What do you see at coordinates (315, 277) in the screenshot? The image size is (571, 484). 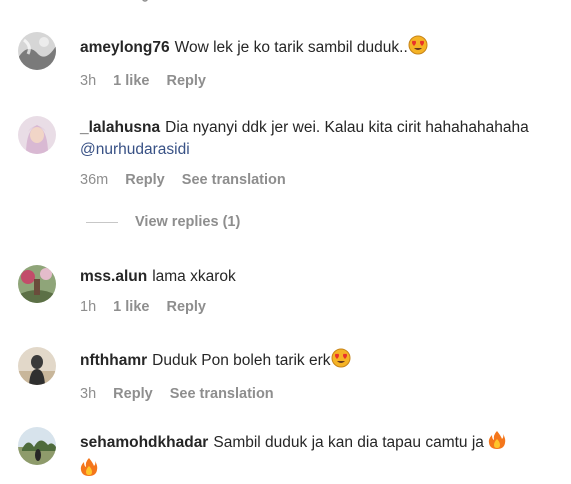 I see `comment-text: mss.alun lama xkarok` at bounding box center [315, 277].